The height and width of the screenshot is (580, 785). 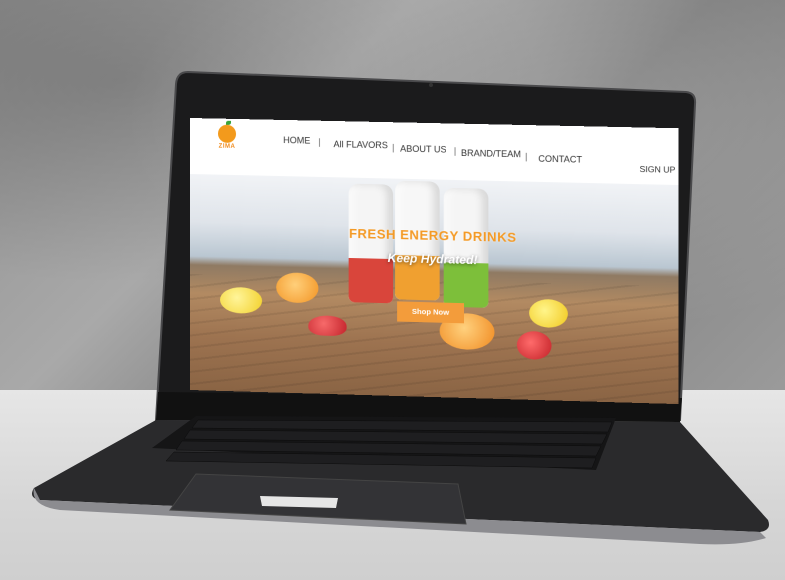 What do you see at coordinates (658, 169) in the screenshot?
I see `sign-up-link: SIGN UP` at bounding box center [658, 169].